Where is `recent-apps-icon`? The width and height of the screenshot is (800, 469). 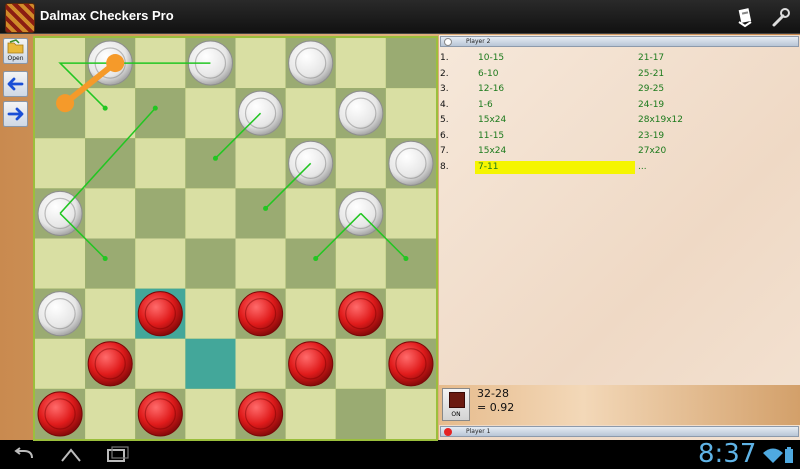 recent-apps-icon is located at coordinates (117, 455).